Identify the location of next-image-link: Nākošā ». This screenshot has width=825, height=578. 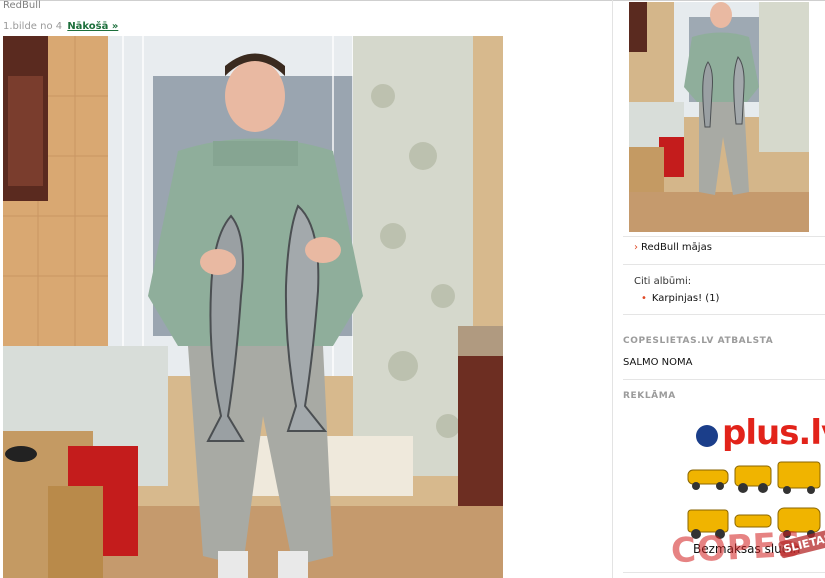
(92, 26).